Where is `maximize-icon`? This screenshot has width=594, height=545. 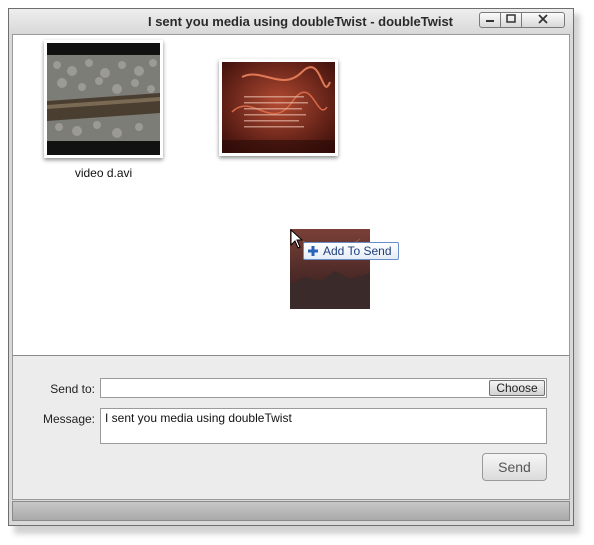
maximize-icon is located at coordinates (511, 20).